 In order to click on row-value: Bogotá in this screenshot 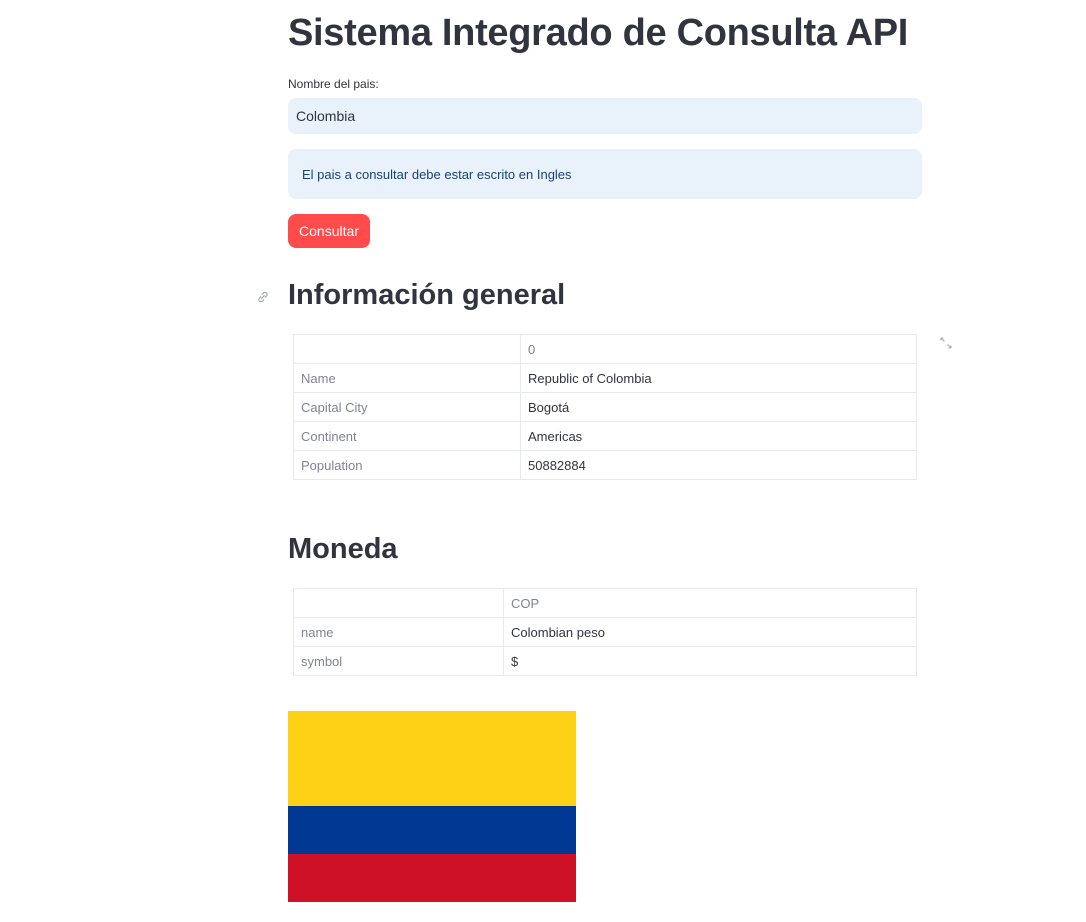, I will do `click(718, 407)`.